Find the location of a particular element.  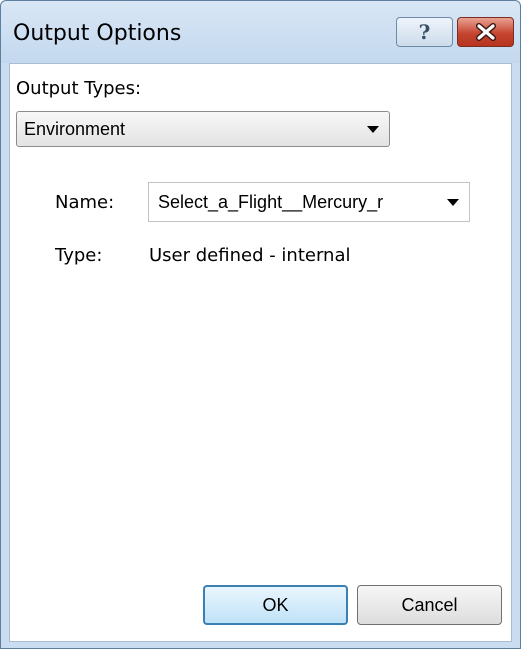

output-types-label: Output Types: is located at coordinates (79, 88).